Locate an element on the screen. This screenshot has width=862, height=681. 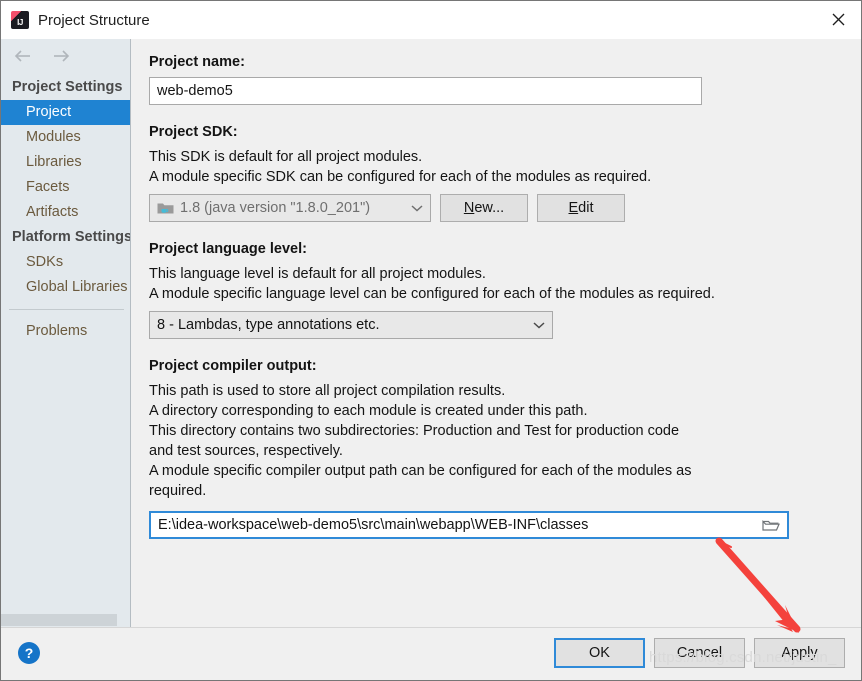
dialog-footer: ? OK Cancel Apply is located at coordinates (431, 653).